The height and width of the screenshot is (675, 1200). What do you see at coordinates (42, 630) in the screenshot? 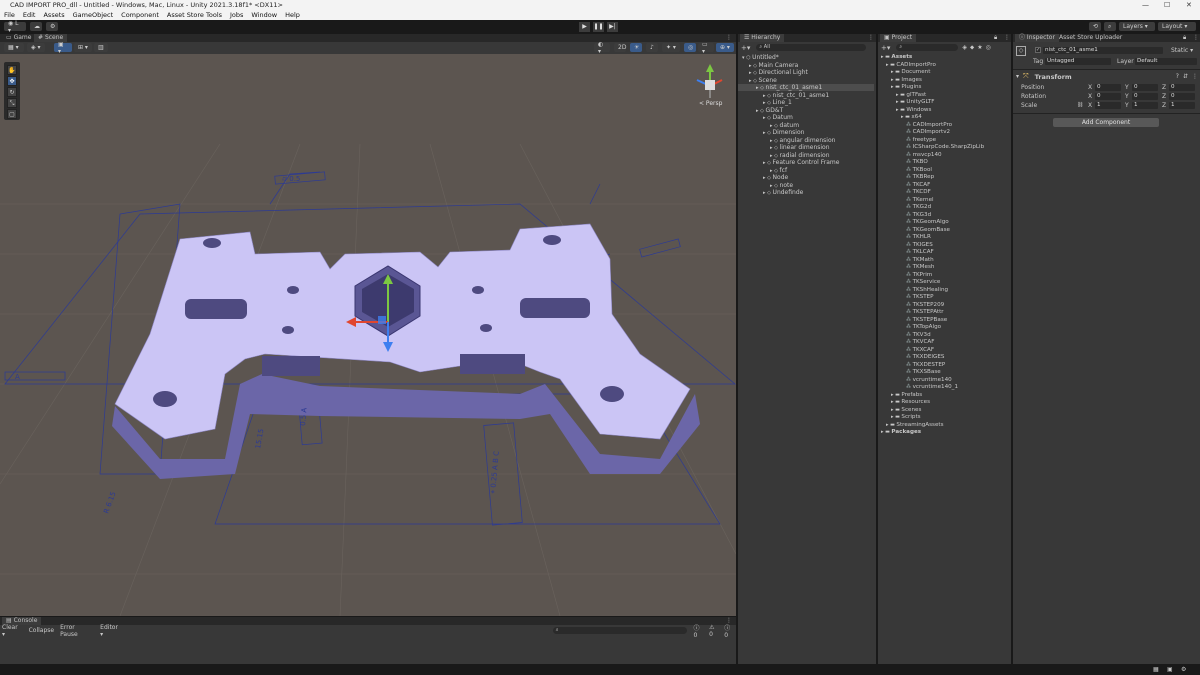
I see `collapse-button: Collapse` at bounding box center [42, 630].